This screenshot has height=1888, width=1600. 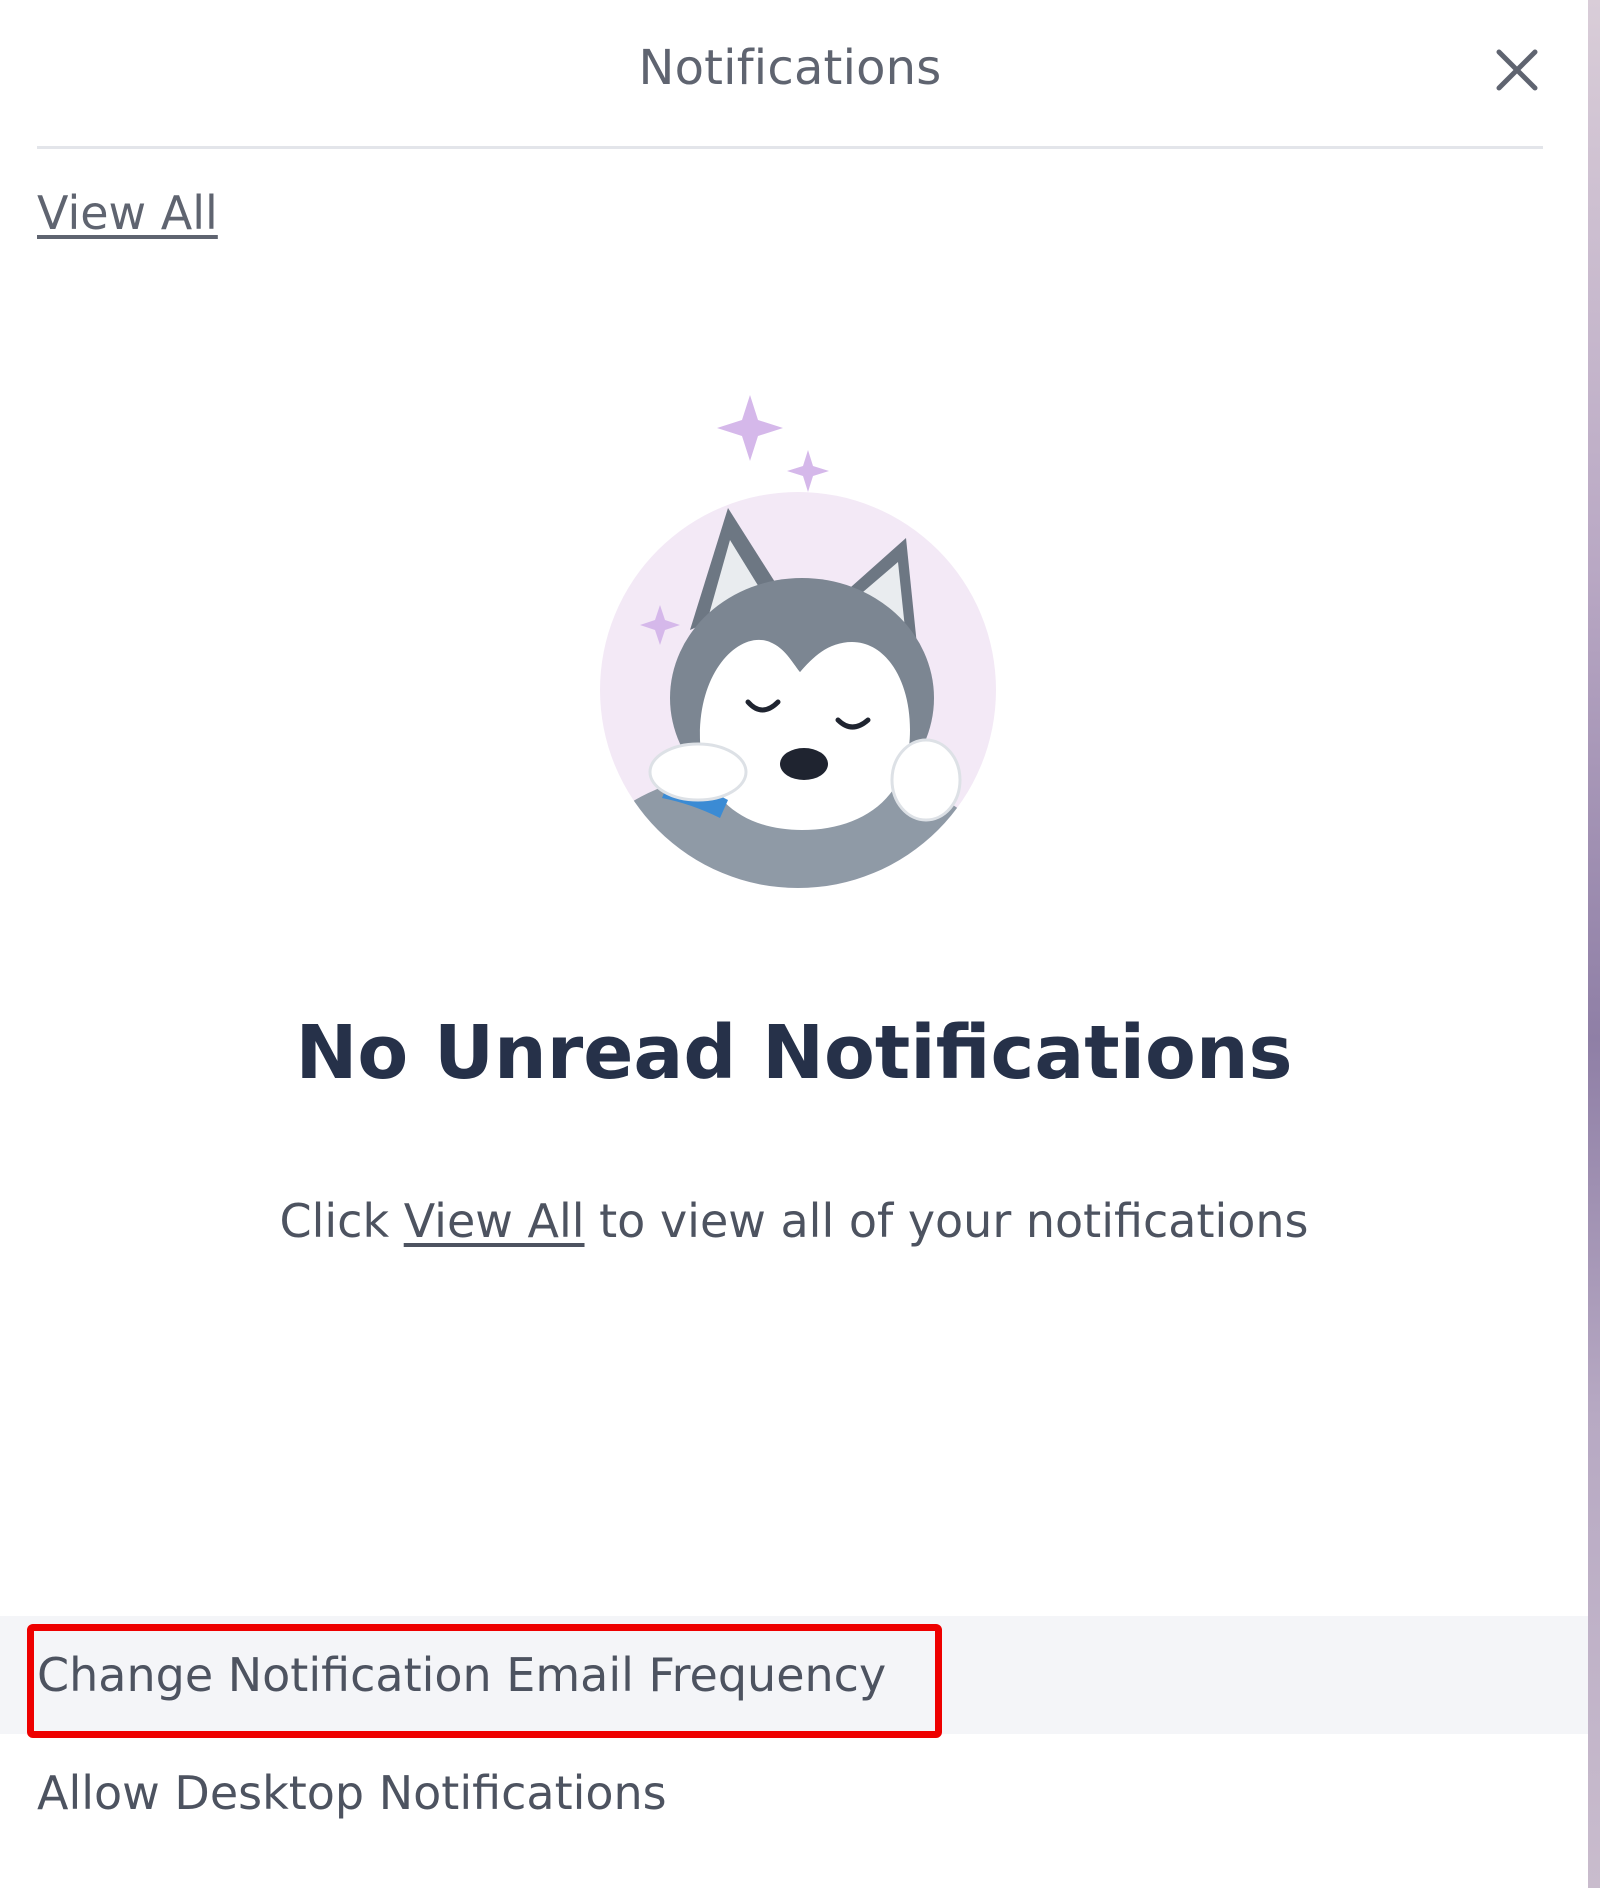 What do you see at coordinates (1594, 944) in the screenshot?
I see `background-app-strip` at bounding box center [1594, 944].